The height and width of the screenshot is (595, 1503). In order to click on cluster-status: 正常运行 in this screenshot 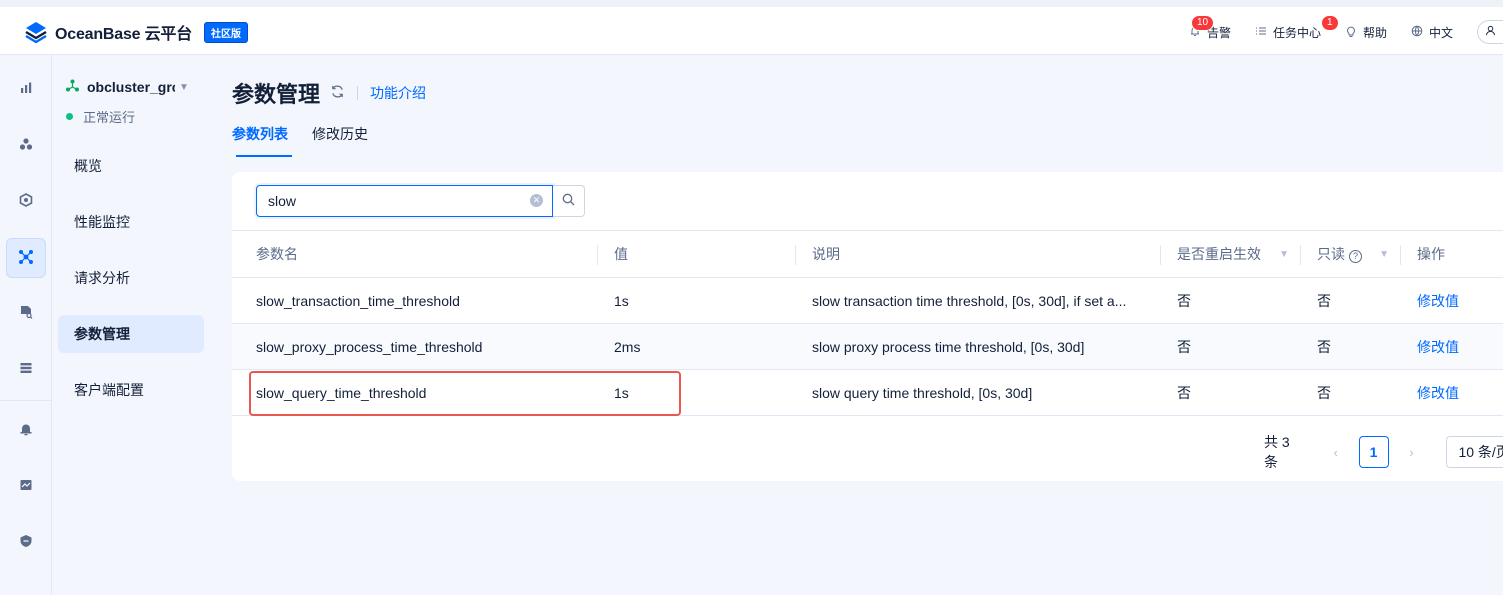, I will do `click(100, 116)`.